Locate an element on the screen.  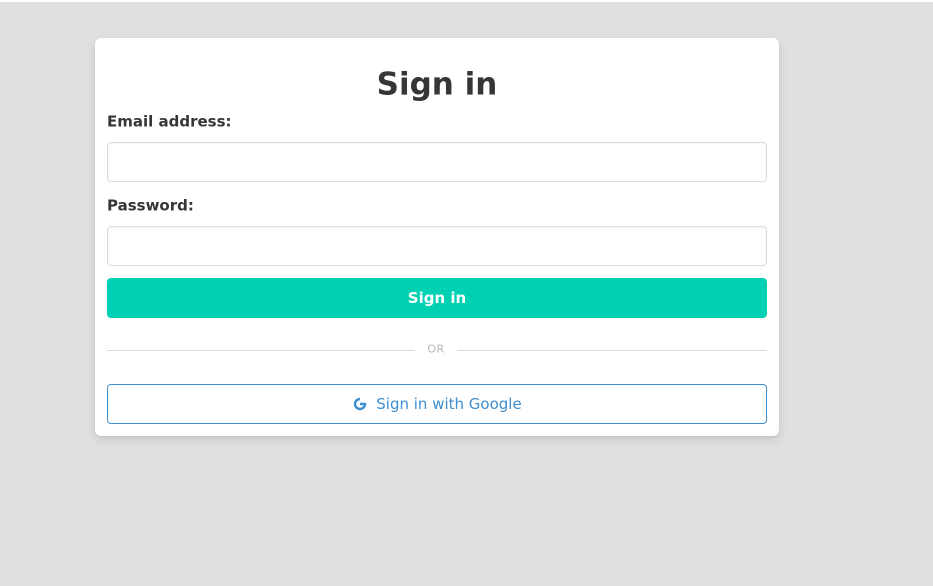
email-input is located at coordinates (437, 162).